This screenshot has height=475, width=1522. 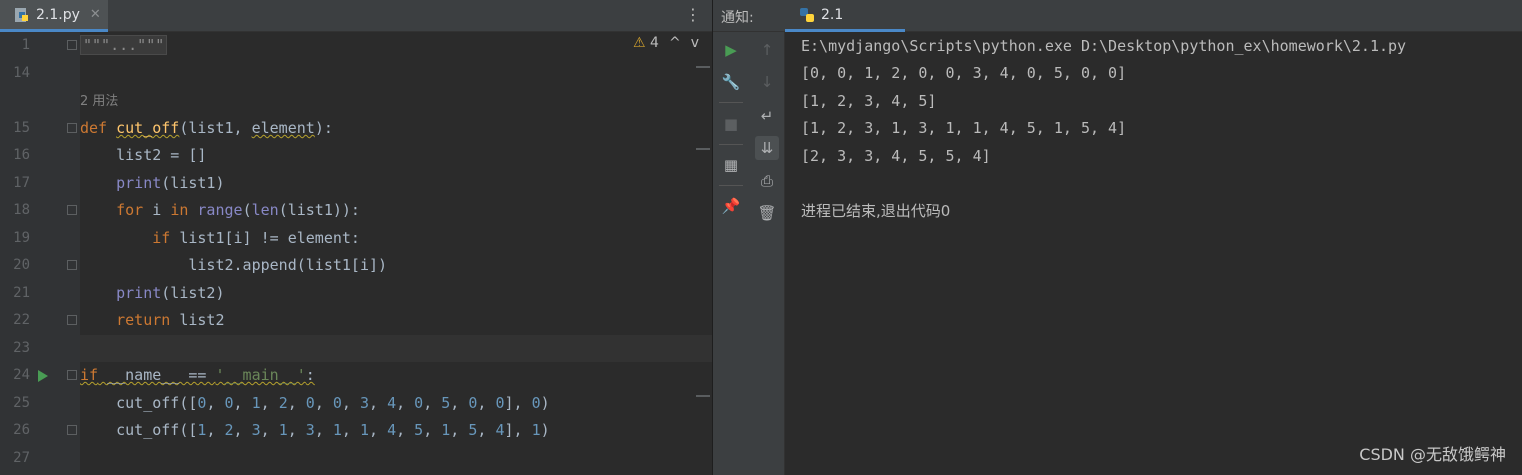 I want to click on editor-tab-label: 2.1.py, so click(x=58, y=14).